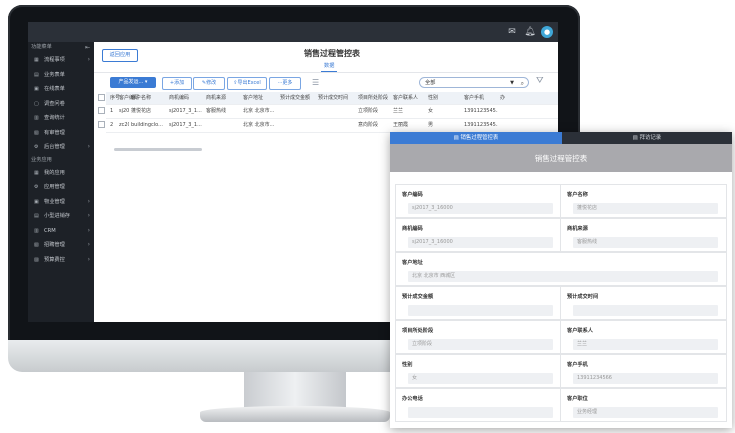  What do you see at coordinates (158, 149) in the screenshot?
I see `horizontal-scrollbar` at bounding box center [158, 149].